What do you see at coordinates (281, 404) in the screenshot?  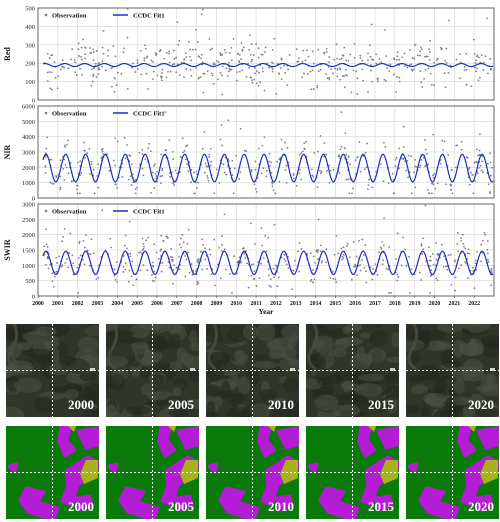 I see `panel-year-label: 2010` at bounding box center [281, 404].